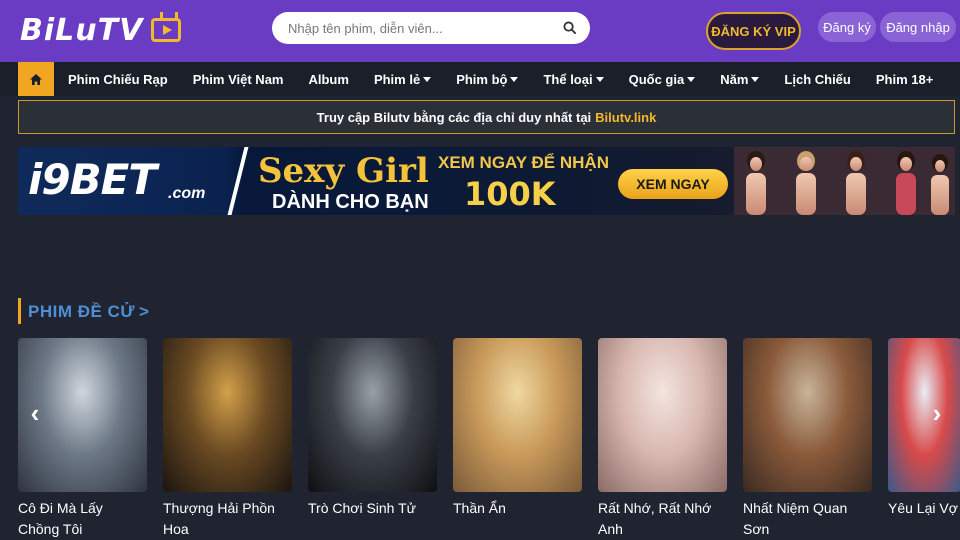 The image size is (960, 540). Describe the element at coordinates (937, 413) in the screenshot. I see `carousel-next-icon: ›` at that location.